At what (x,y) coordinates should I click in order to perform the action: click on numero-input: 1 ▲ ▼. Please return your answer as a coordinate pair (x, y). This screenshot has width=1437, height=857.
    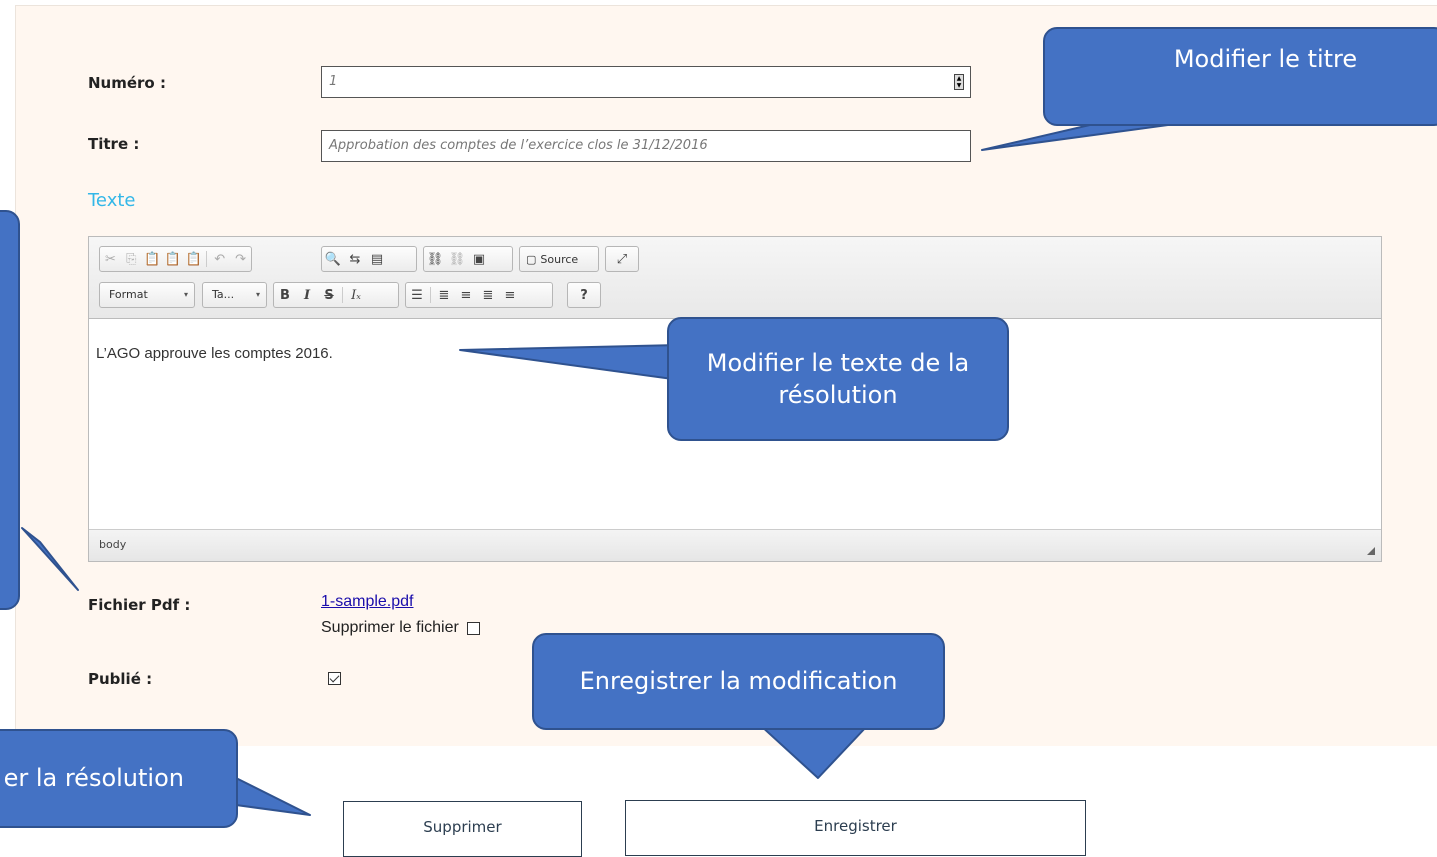
    Looking at the image, I should click on (646, 82).